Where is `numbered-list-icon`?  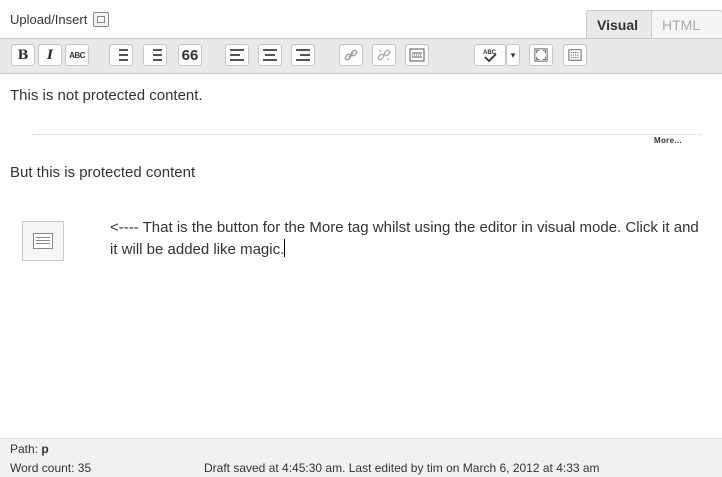
numbered-list-icon is located at coordinates (155, 55).